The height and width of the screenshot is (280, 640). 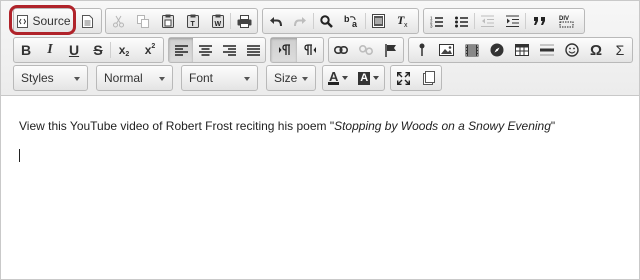 I want to click on indent-button, so click(x=512, y=21).